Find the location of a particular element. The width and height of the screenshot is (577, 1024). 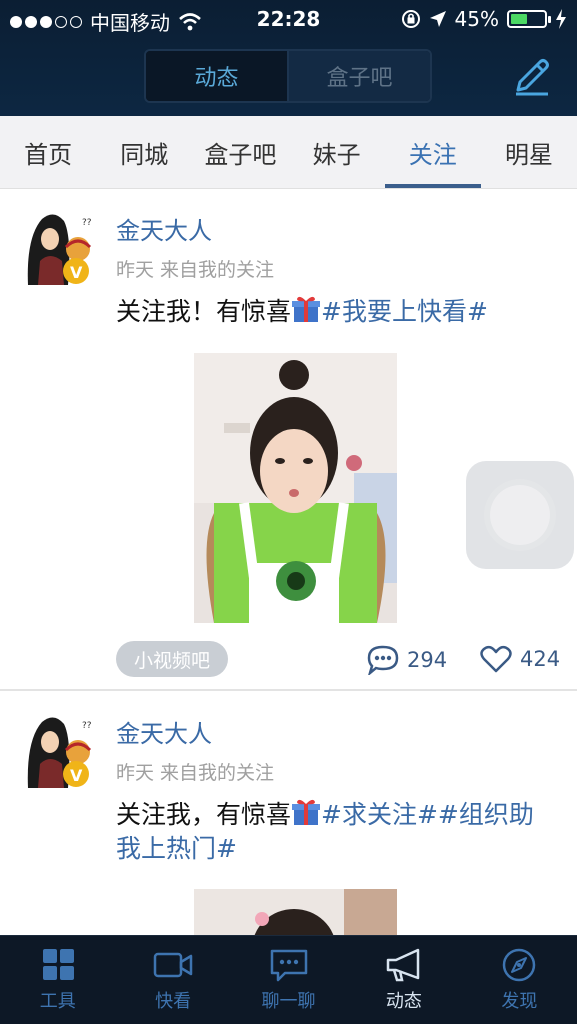

tabbar-chat: 聊一聊 is located at coordinates (288, 980).